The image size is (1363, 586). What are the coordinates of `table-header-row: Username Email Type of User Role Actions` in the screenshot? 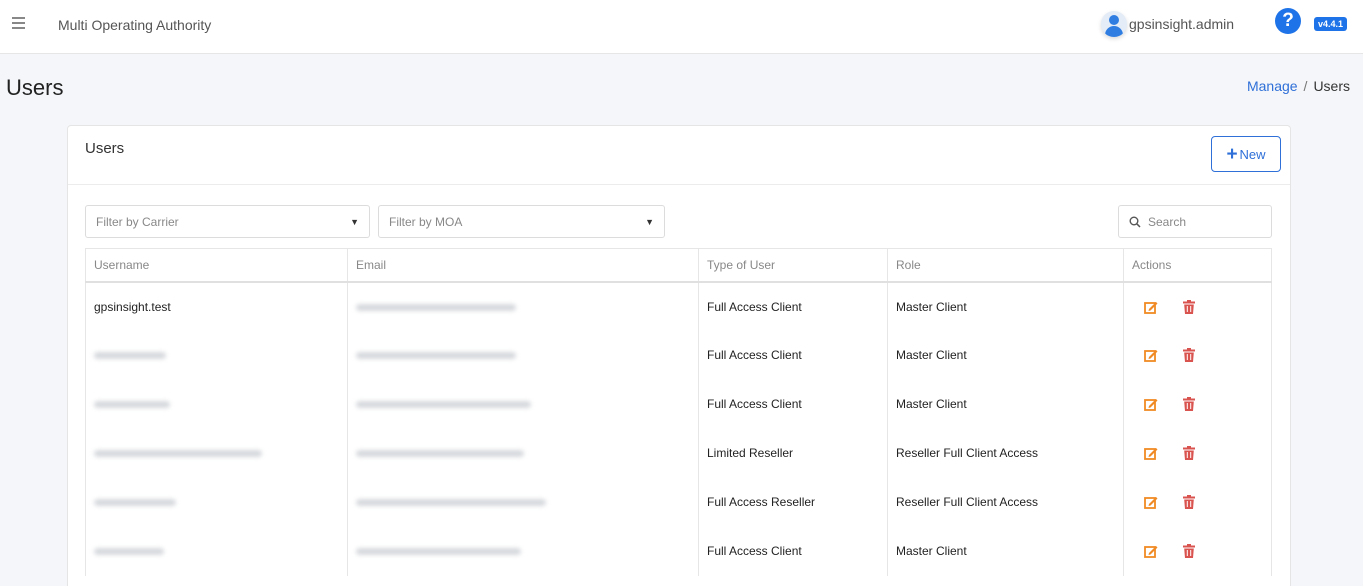 It's located at (678, 265).